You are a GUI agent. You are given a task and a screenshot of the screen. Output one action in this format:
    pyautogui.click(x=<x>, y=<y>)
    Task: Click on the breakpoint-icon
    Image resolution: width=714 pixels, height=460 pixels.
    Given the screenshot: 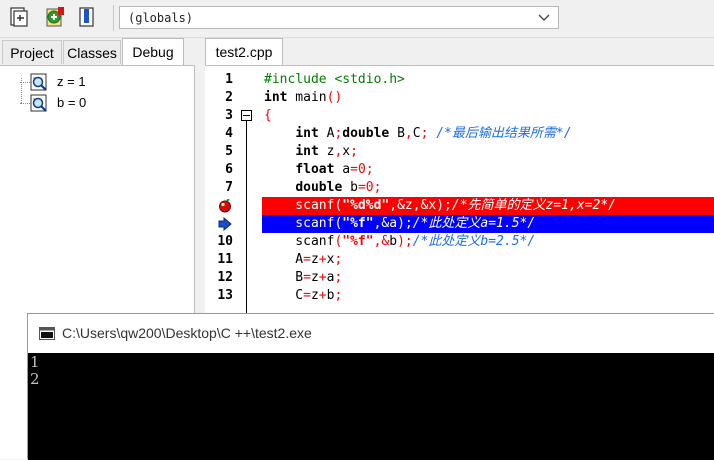 What is the action you would take?
    pyautogui.click(x=225, y=205)
    